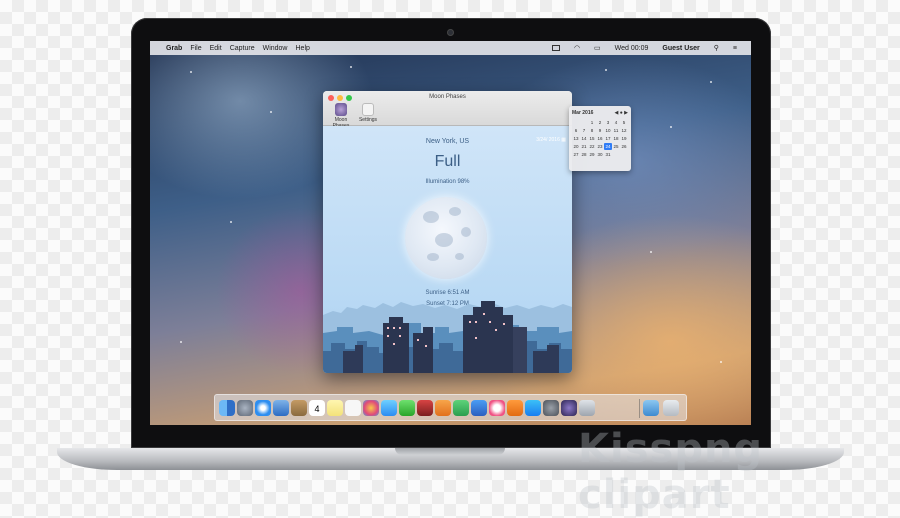 This screenshot has height=518, width=900. Describe the element at coordinates (447, 182) in the screenshot. I see `illumination-label: Illumination 98%` at that location.